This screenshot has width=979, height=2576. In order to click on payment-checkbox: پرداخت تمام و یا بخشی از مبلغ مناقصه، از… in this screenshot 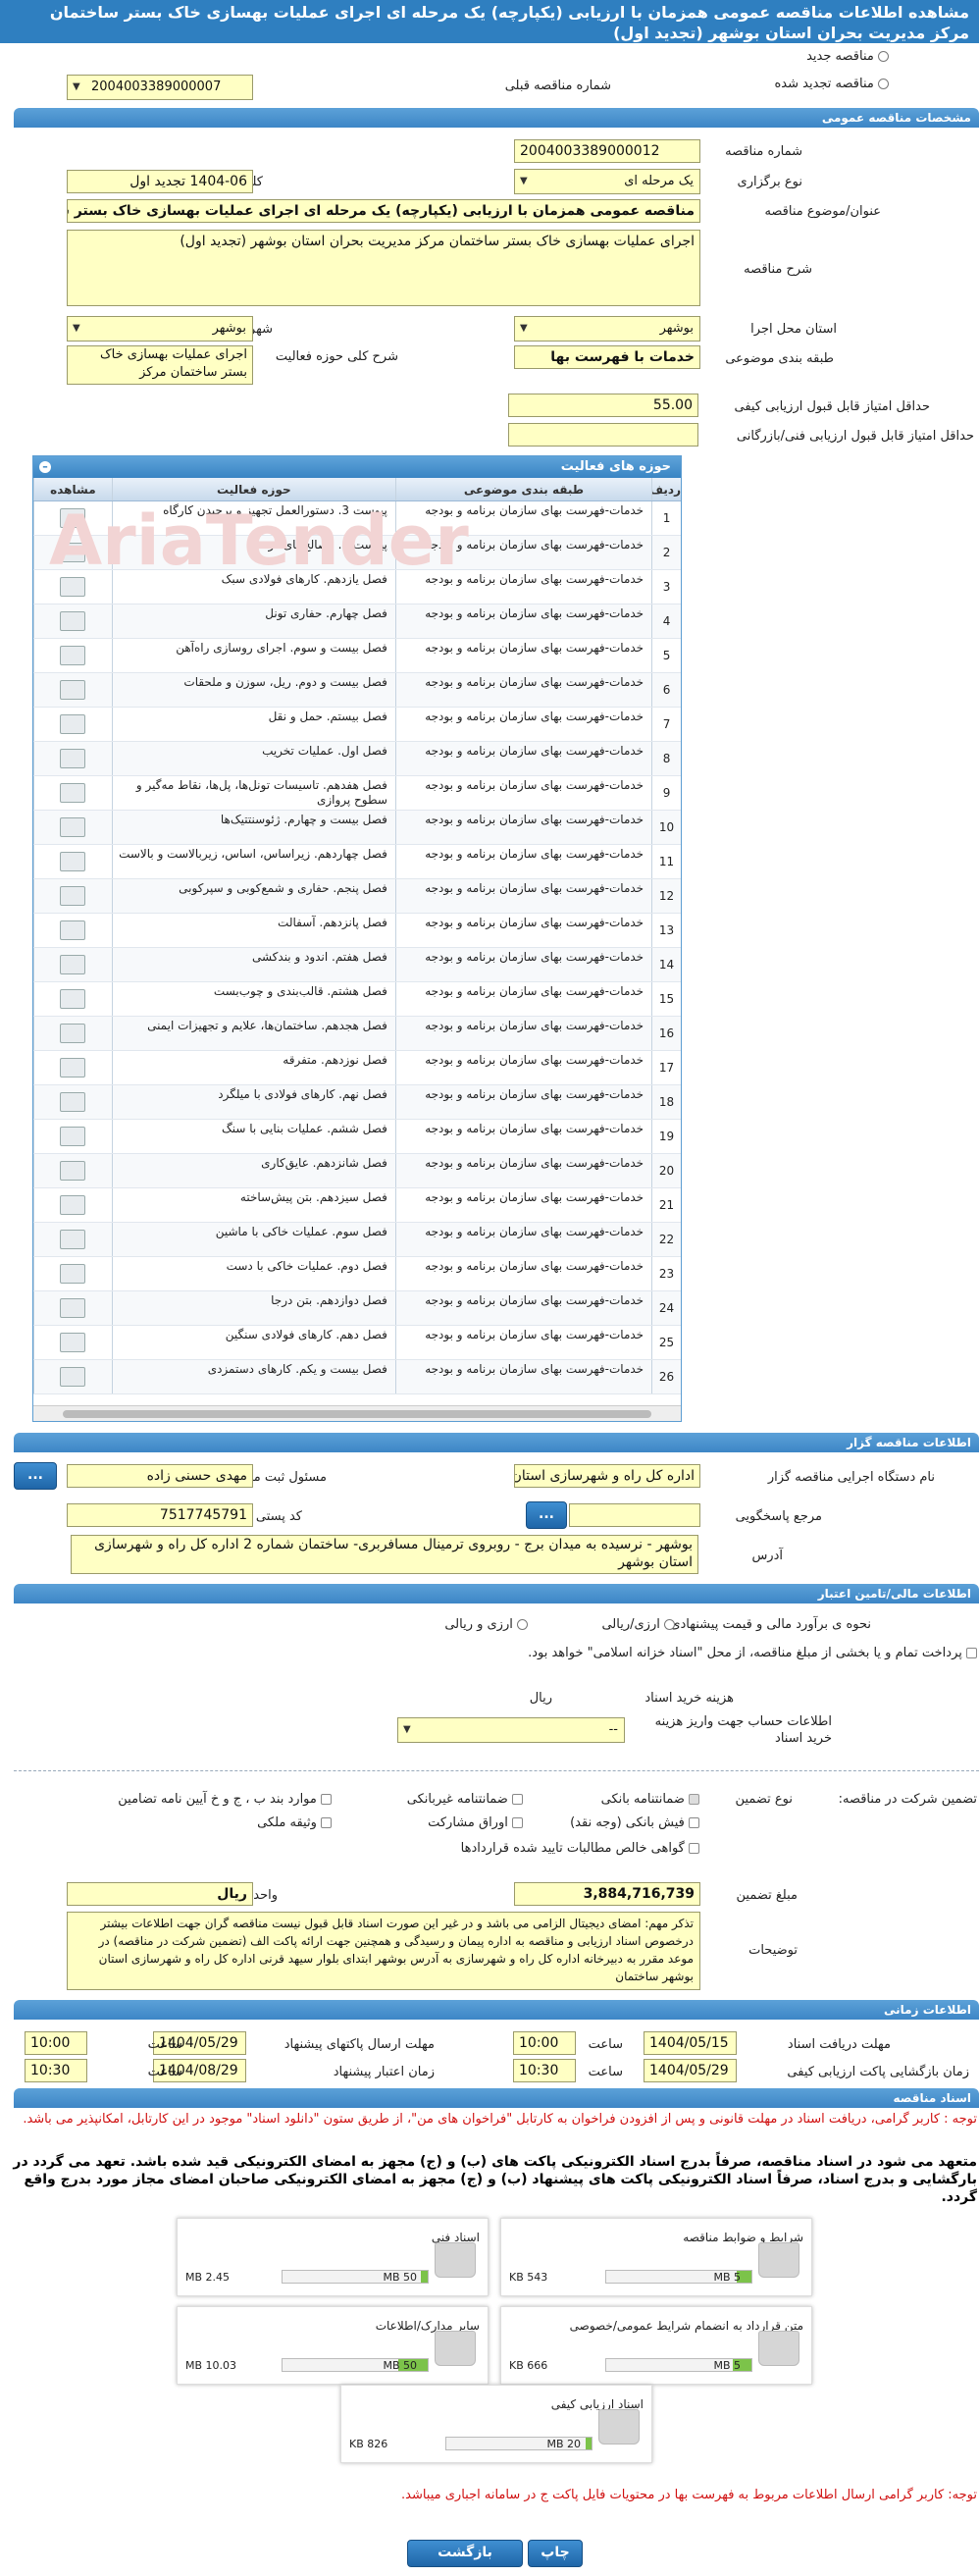, I will do `click(746, 1653)`.